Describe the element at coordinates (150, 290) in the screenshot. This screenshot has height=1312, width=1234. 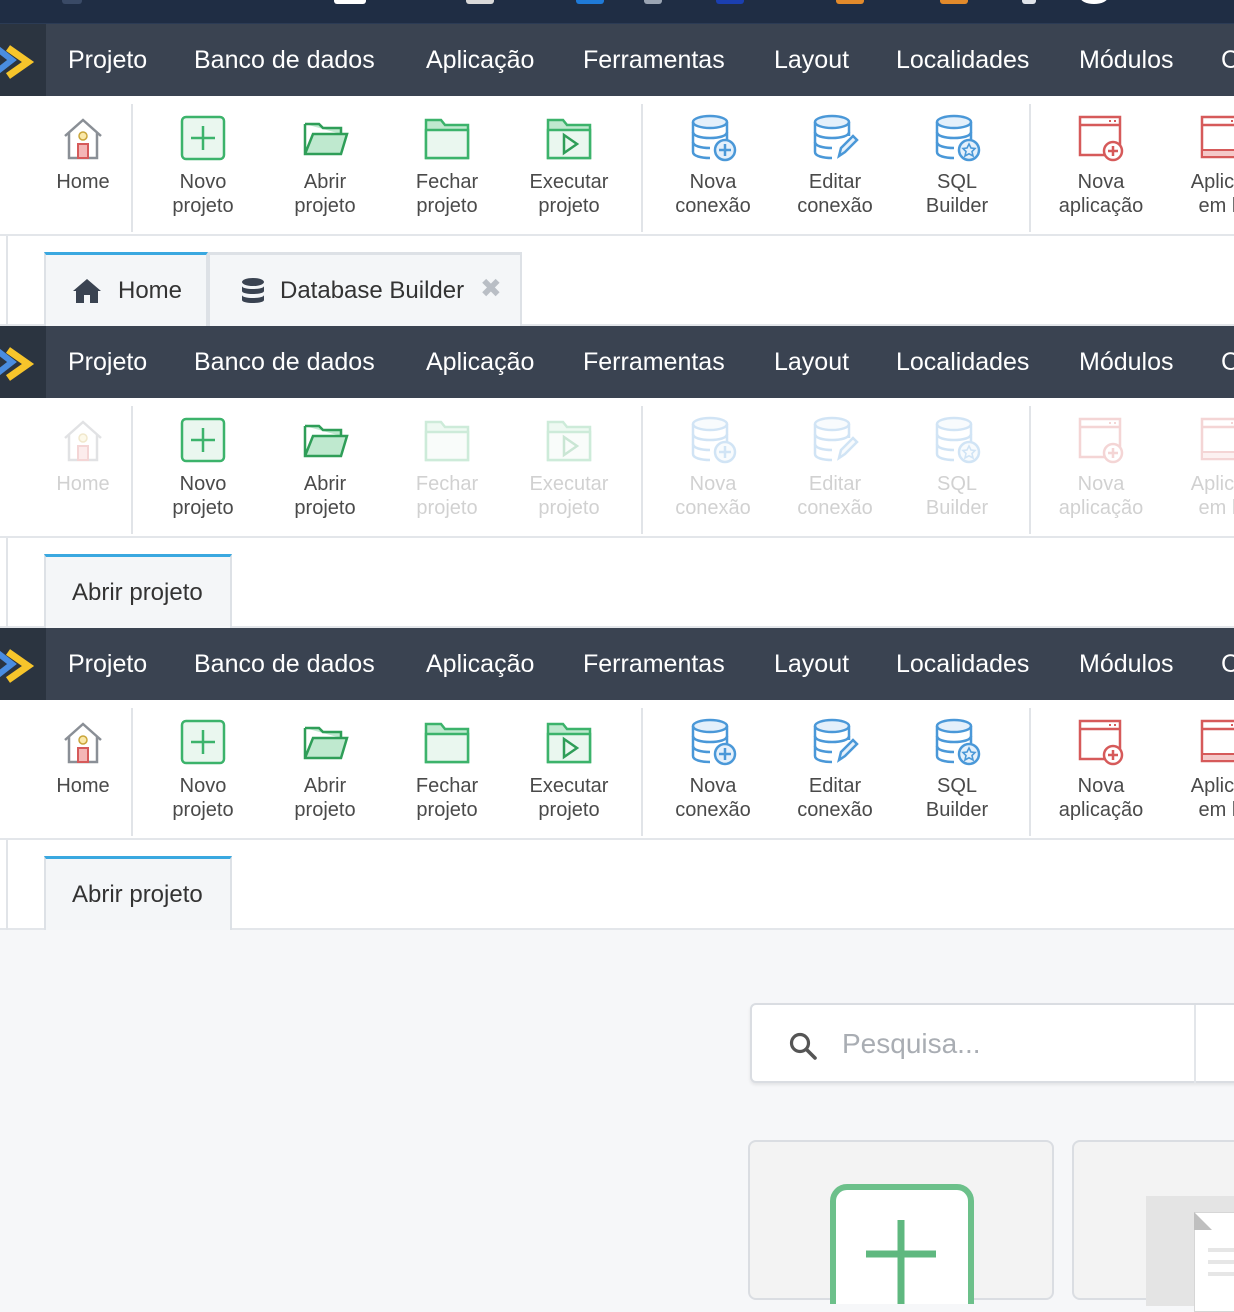
I see `tab-home-label: Home` at that location.